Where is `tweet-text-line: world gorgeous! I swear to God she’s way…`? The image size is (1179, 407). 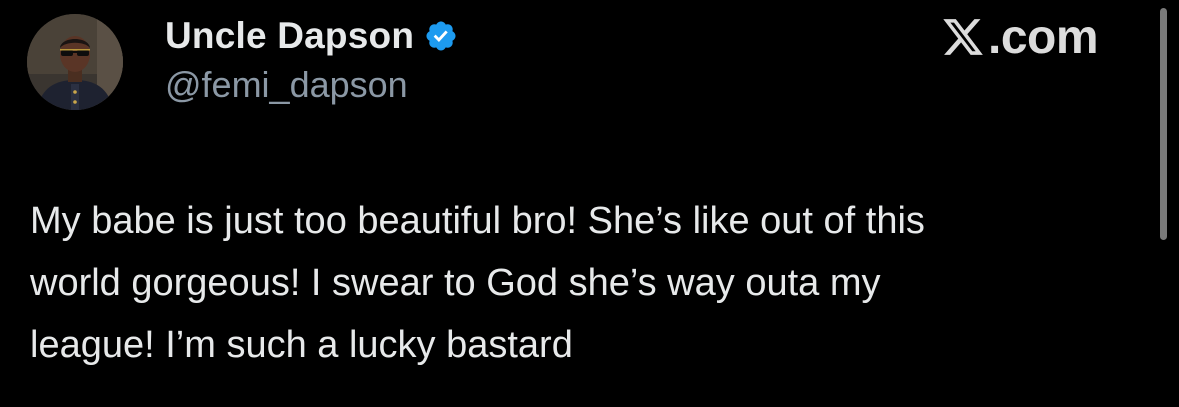 tweet-text-line: world gorgeous! I swear to God she’s way… is located at coordinates (455, 283).